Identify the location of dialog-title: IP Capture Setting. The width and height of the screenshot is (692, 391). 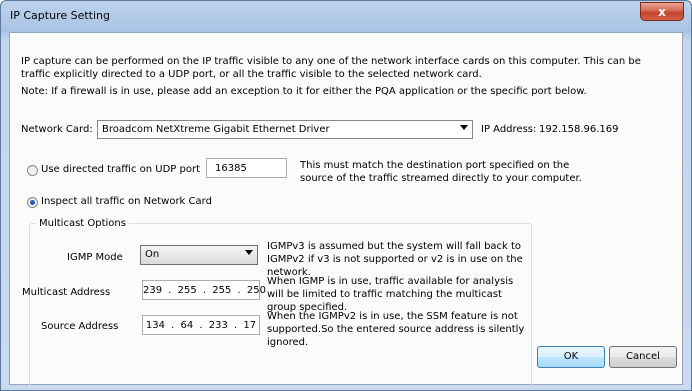
(60, 15).